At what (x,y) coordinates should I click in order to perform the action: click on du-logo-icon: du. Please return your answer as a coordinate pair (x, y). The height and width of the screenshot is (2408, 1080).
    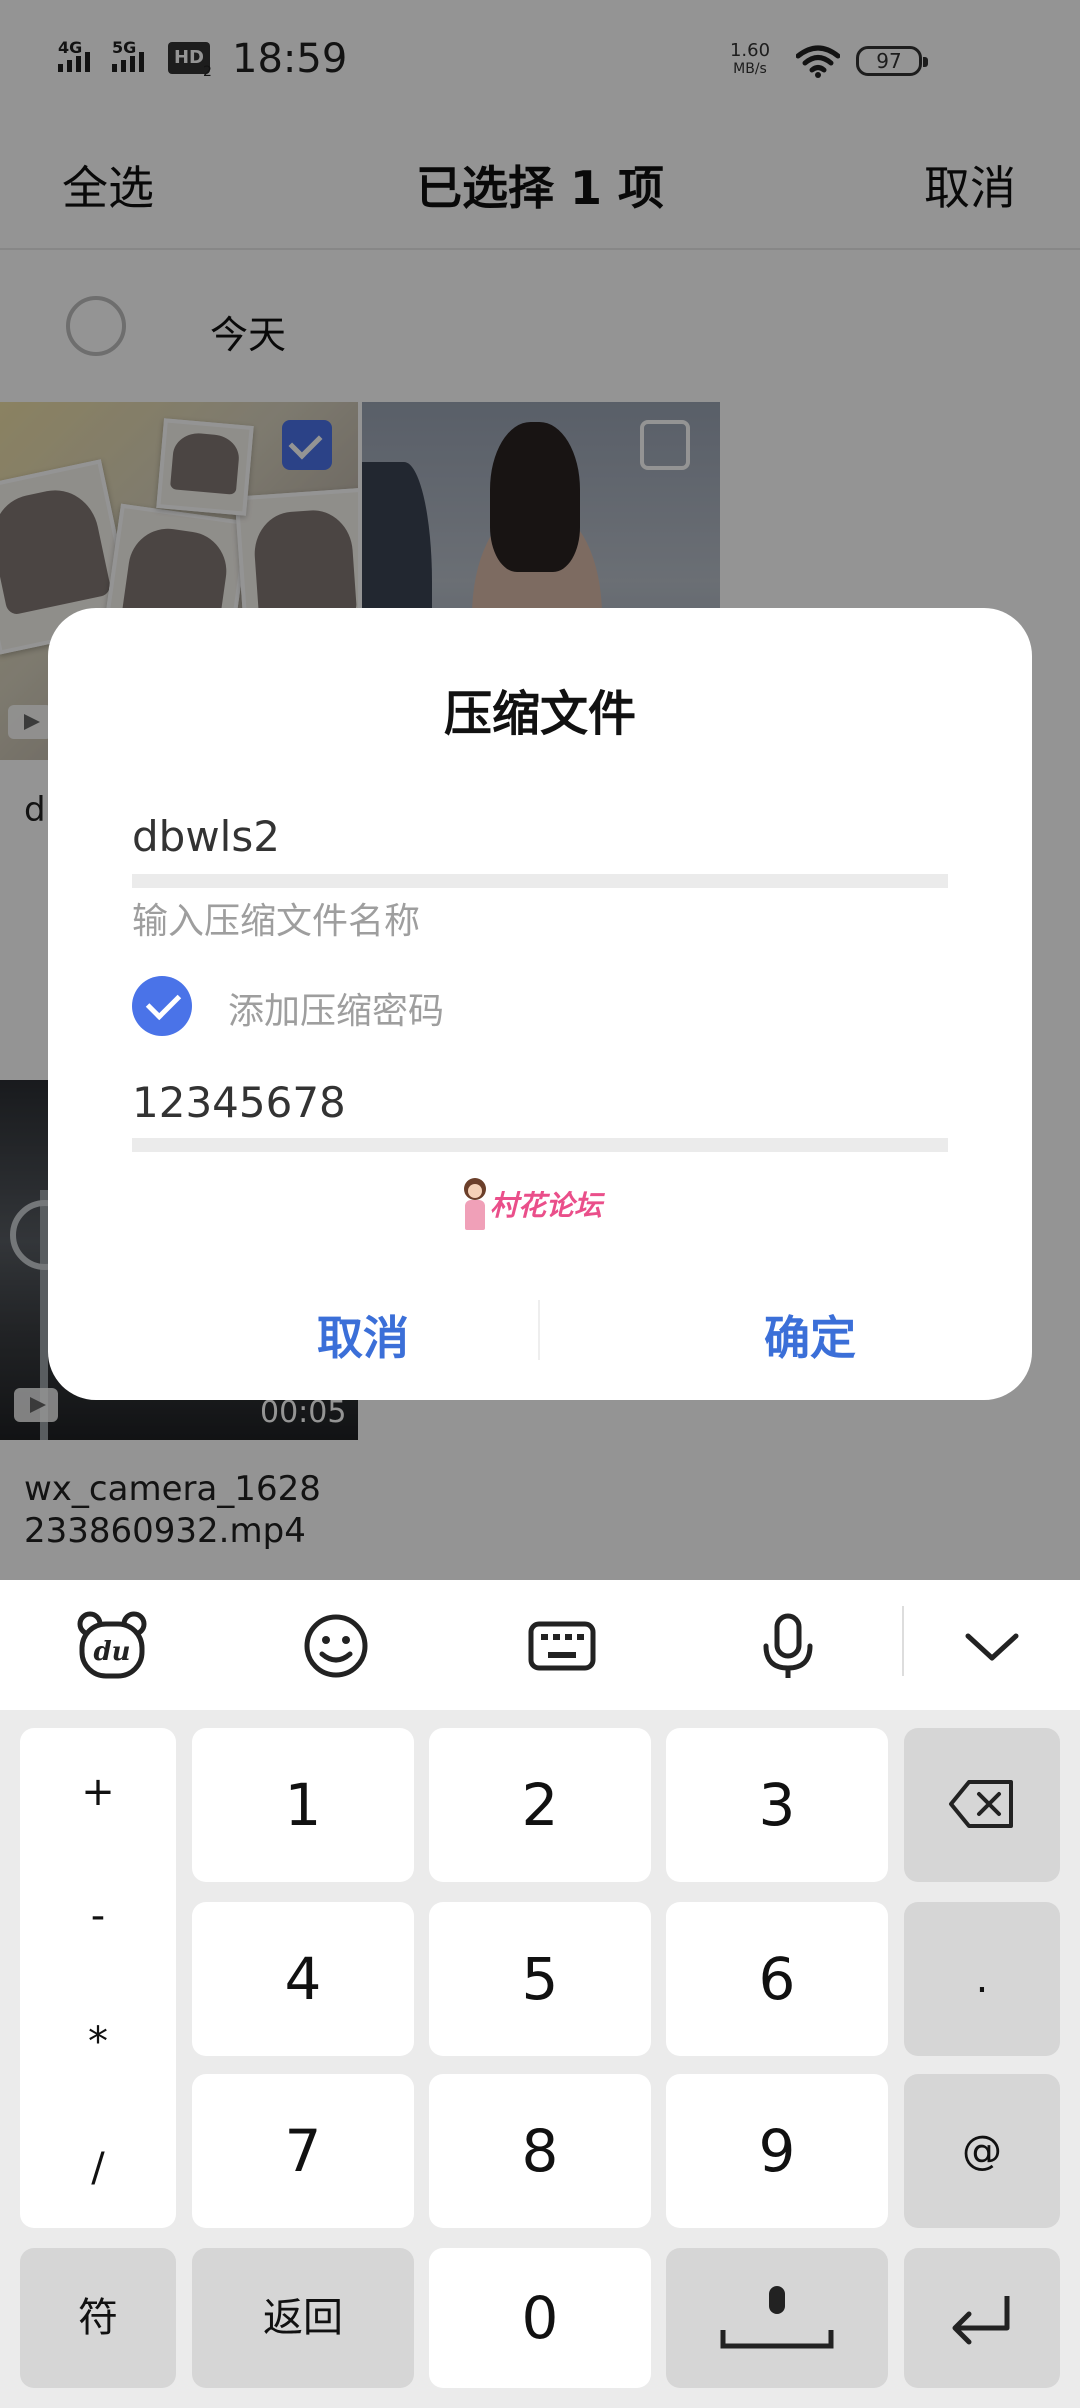
    Looking at the image, I should click on (112, 1646).